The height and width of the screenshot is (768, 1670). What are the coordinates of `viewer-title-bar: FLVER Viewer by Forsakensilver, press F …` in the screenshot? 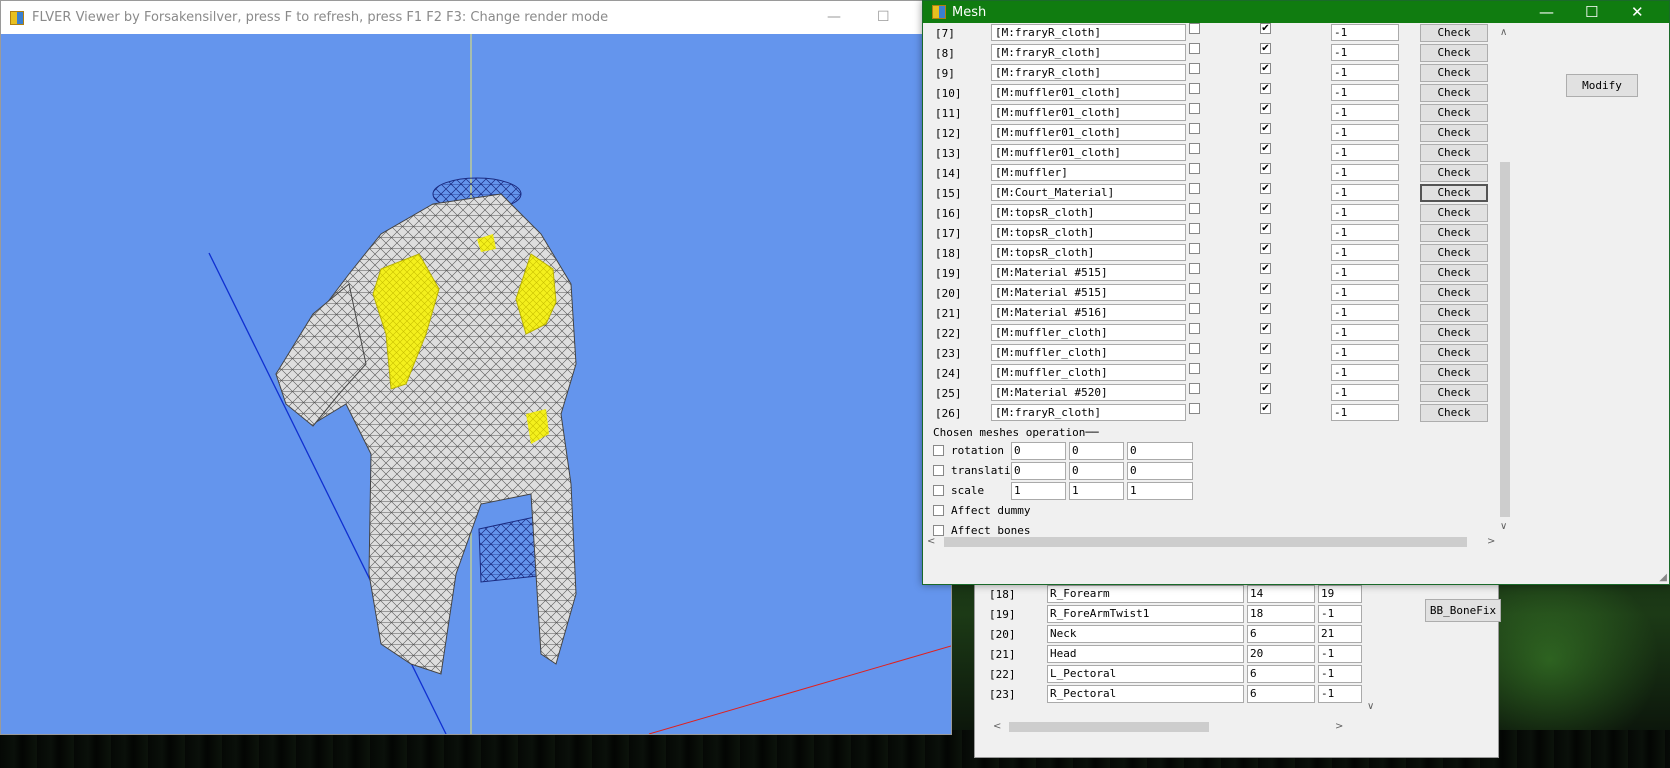 It's located at (476, 17).